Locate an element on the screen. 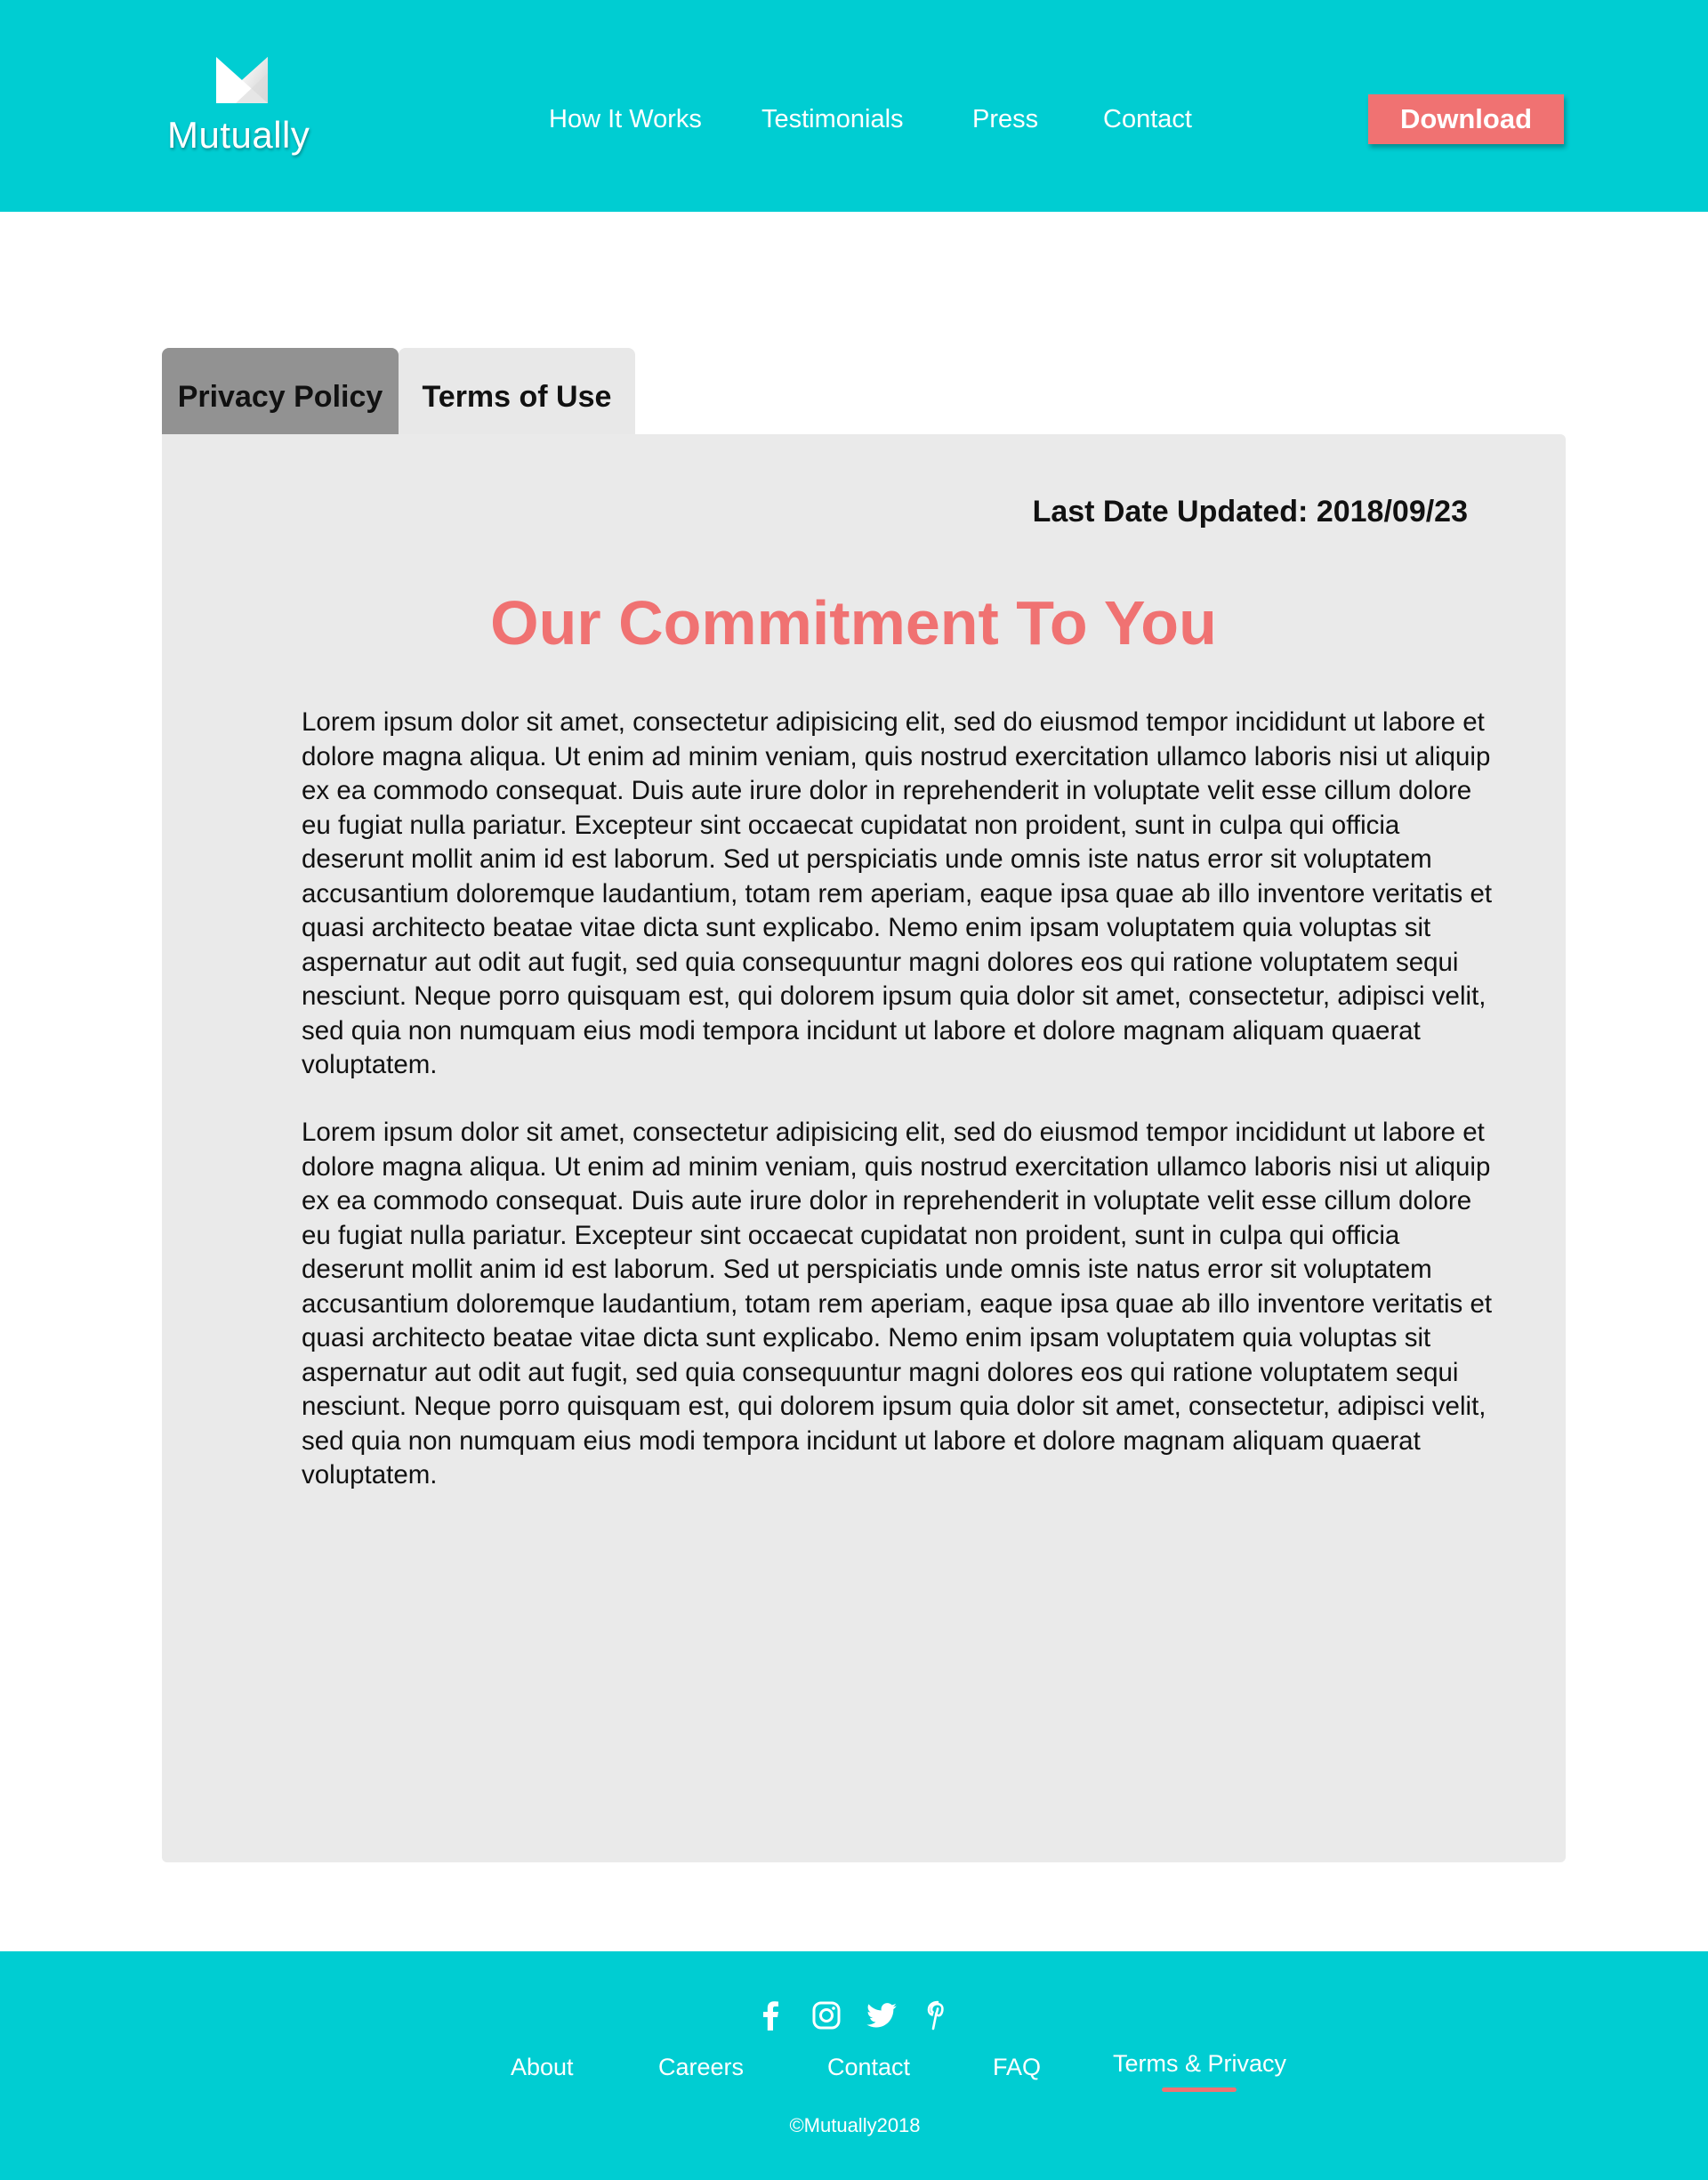 This screenshot has height=2180, width=1708. nav-testimonials: Testimonials is located at coordinates (832, 119).